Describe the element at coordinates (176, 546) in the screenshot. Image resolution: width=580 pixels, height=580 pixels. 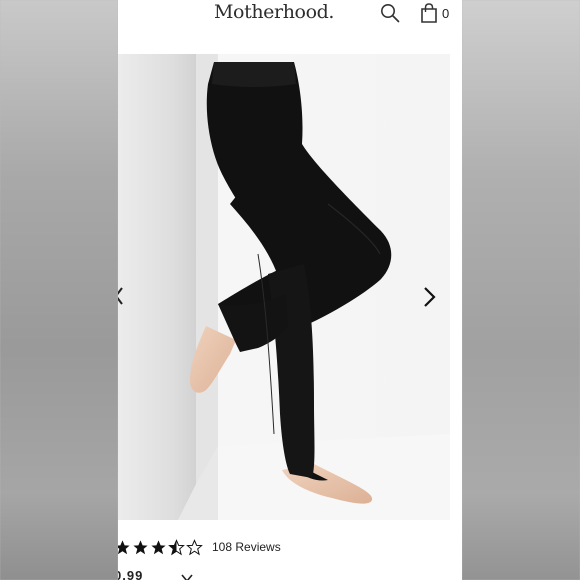
I see `star-half-icon` at that location.